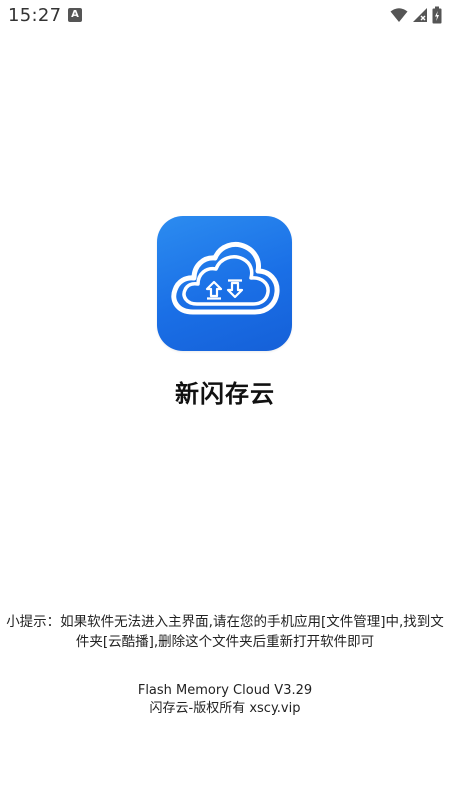  What do you see at coordinates (437, 15) in the screenshot?
I see `battery-icon` at bounding box center [437, 15].